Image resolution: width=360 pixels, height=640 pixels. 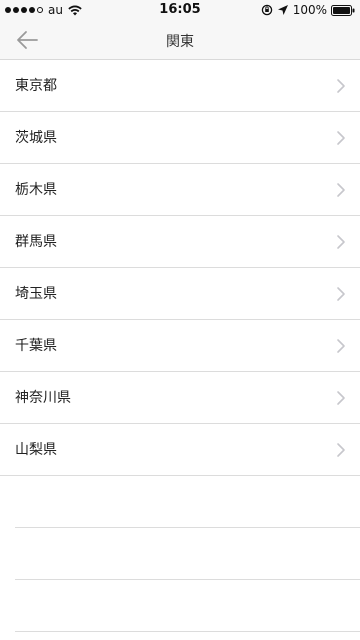 What do you see at coordinates (266, 10) in the screenshot?
I see `orientation-lock-icon` at bounding box center [266, 10].